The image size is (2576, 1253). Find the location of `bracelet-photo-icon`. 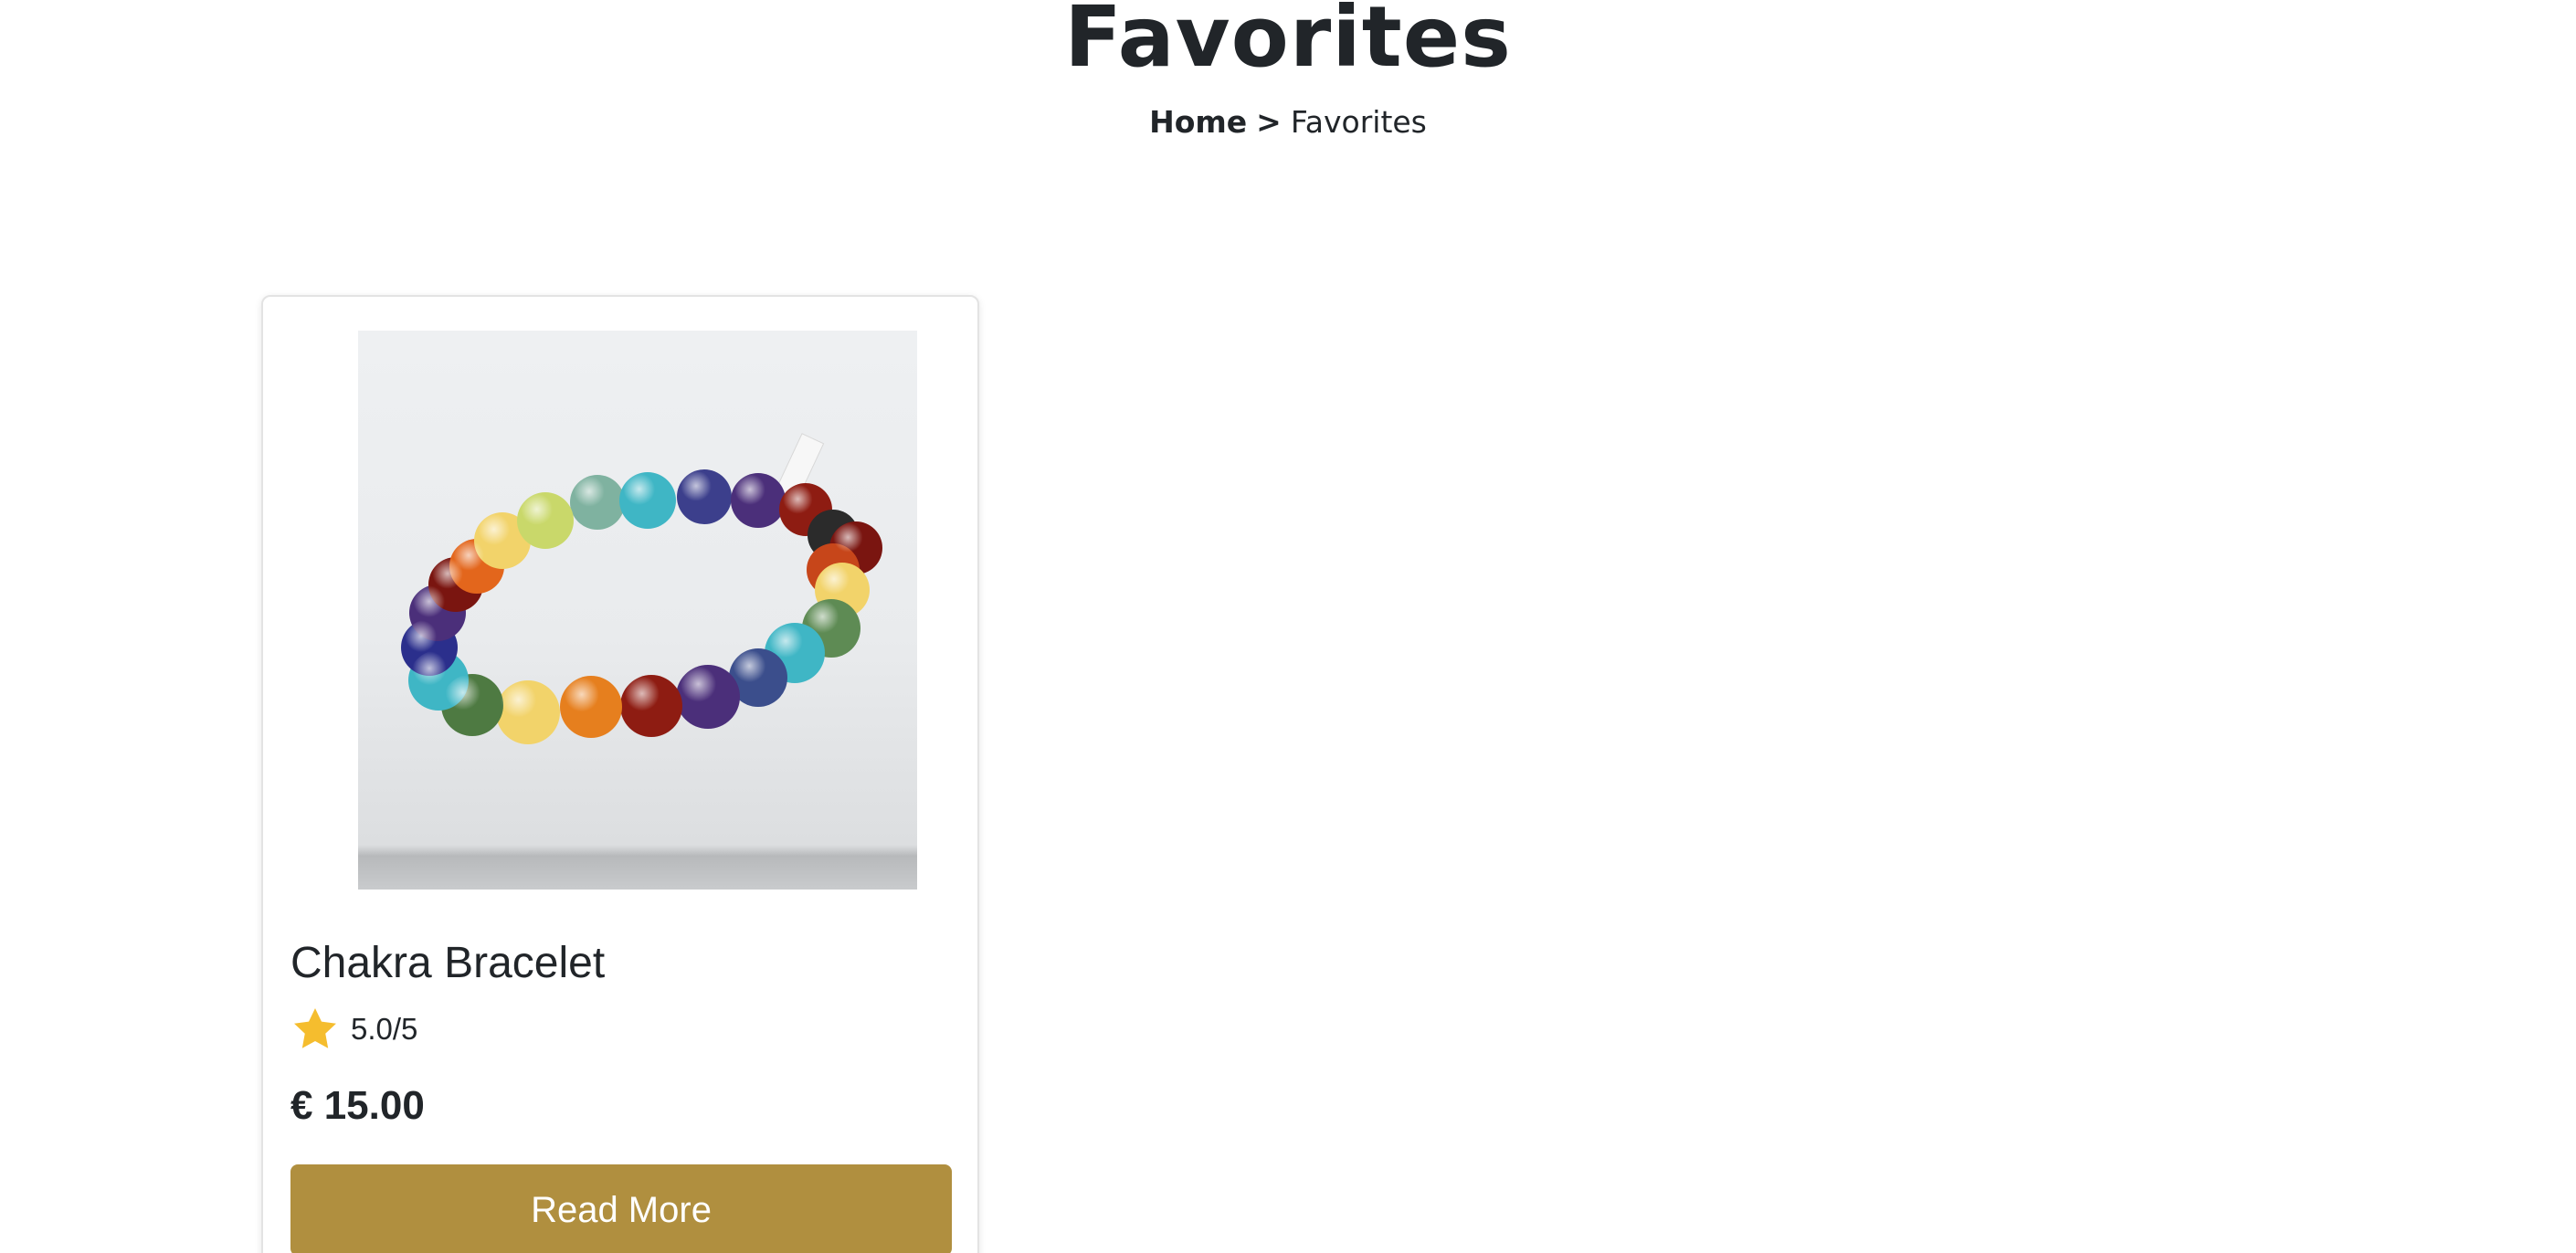

bracelet-photo-icon is located at coordinates (641, 588).